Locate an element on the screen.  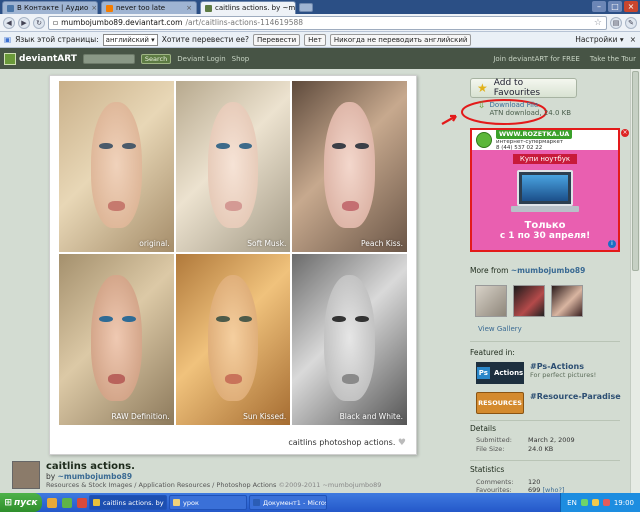
deviant-login-link: Deviant Login is located at coordinates (201, 59).